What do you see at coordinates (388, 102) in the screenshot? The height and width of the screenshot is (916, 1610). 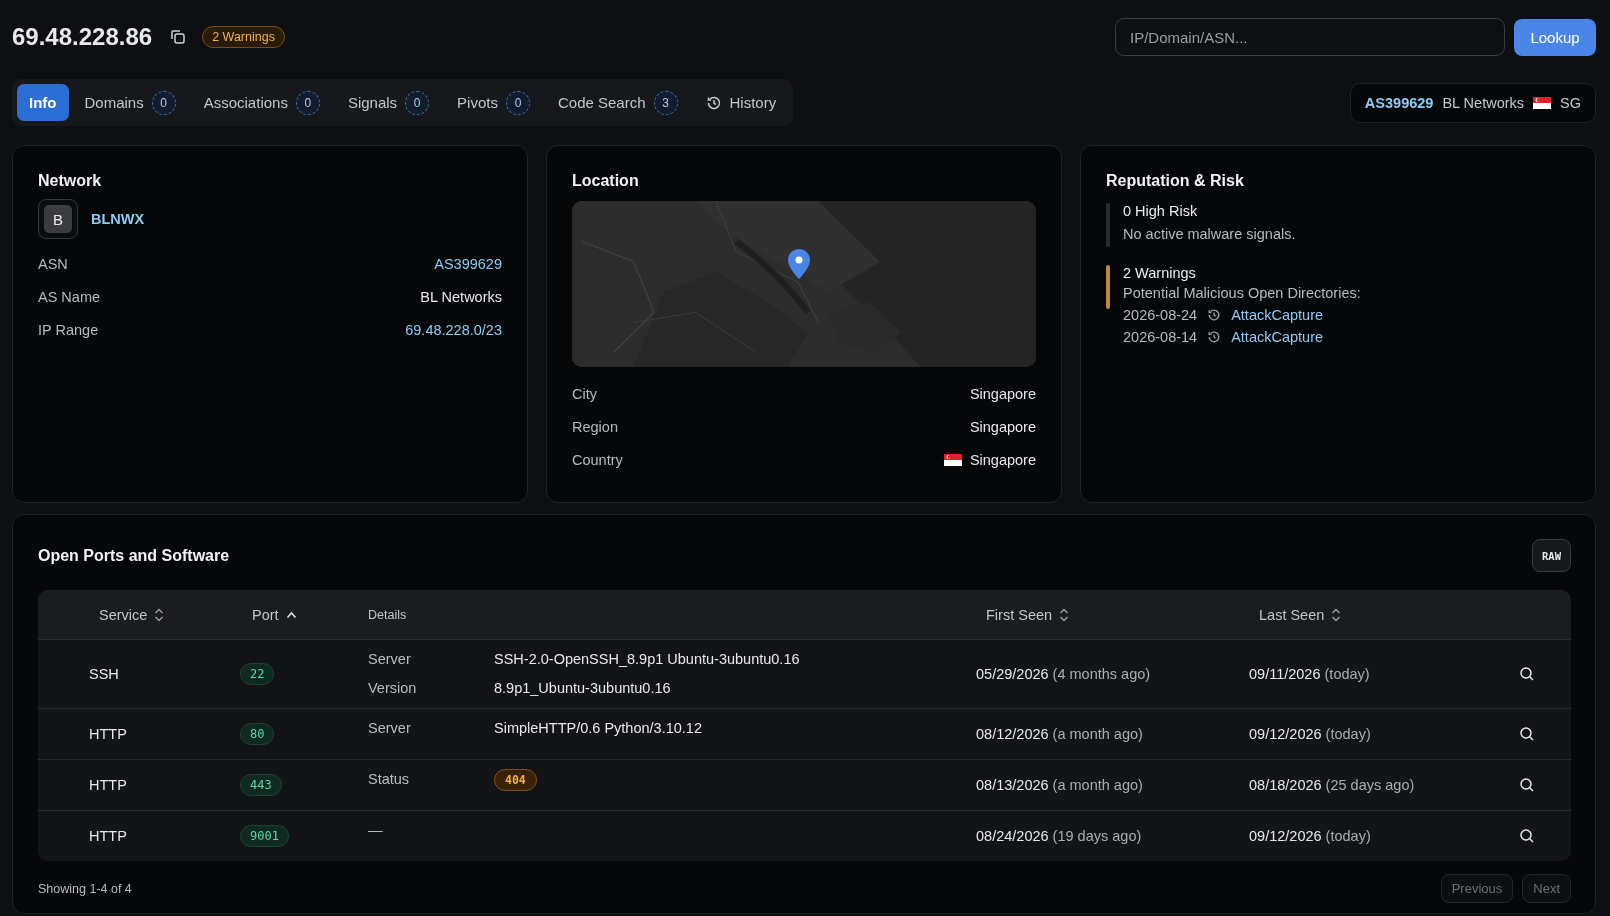 I see `tab: Signals 0` at bounding box center [388, 102].